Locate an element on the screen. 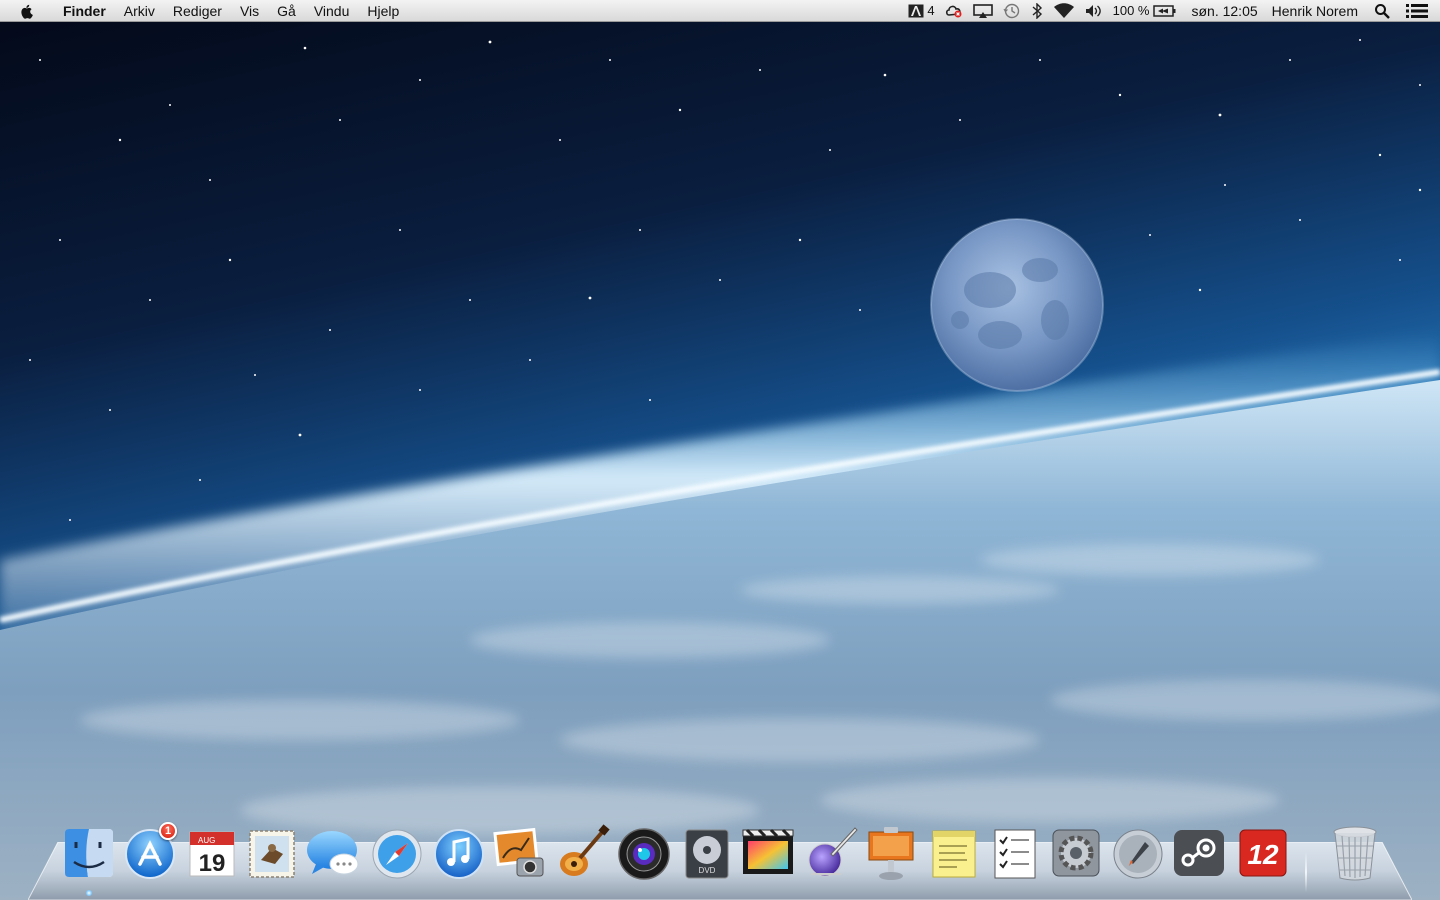 The width and height of the screenshot is (1440, 900). finder-icon is located at coordinates (89, 853).